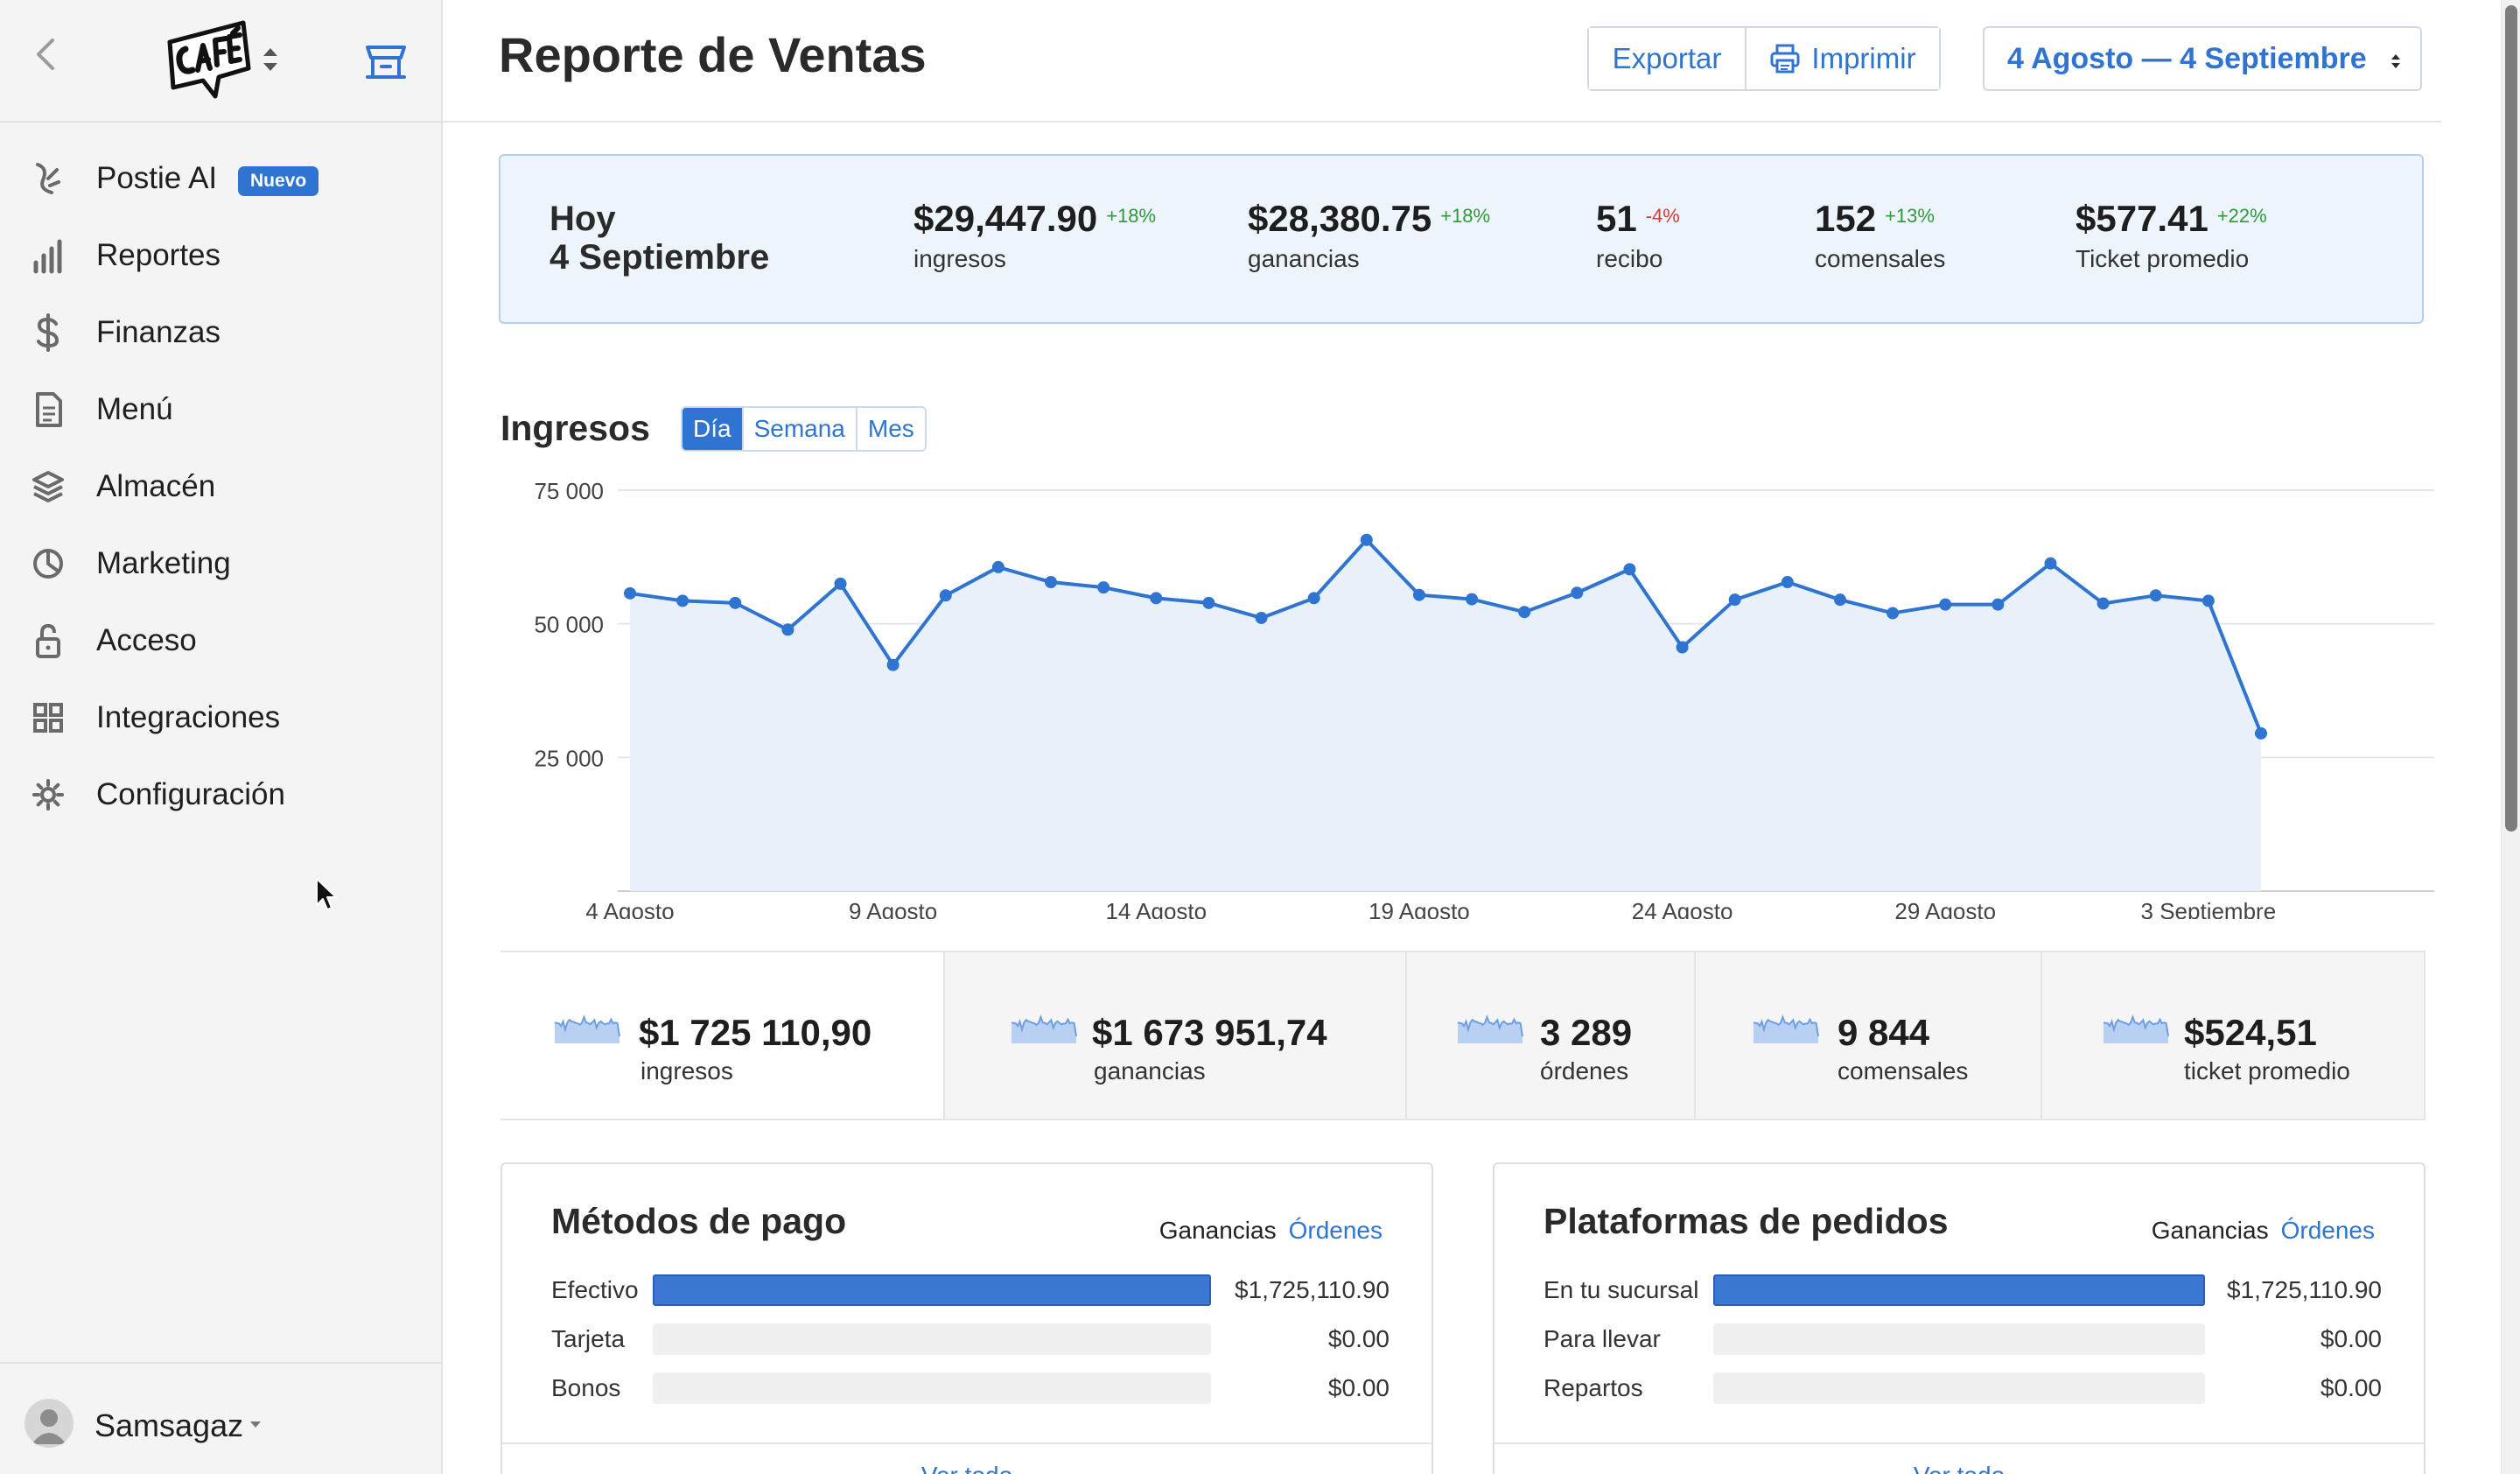  Describe the element at coordinates (220, 409) in the screenshot. I see `sidebar-item-menu: Menú` at that location.